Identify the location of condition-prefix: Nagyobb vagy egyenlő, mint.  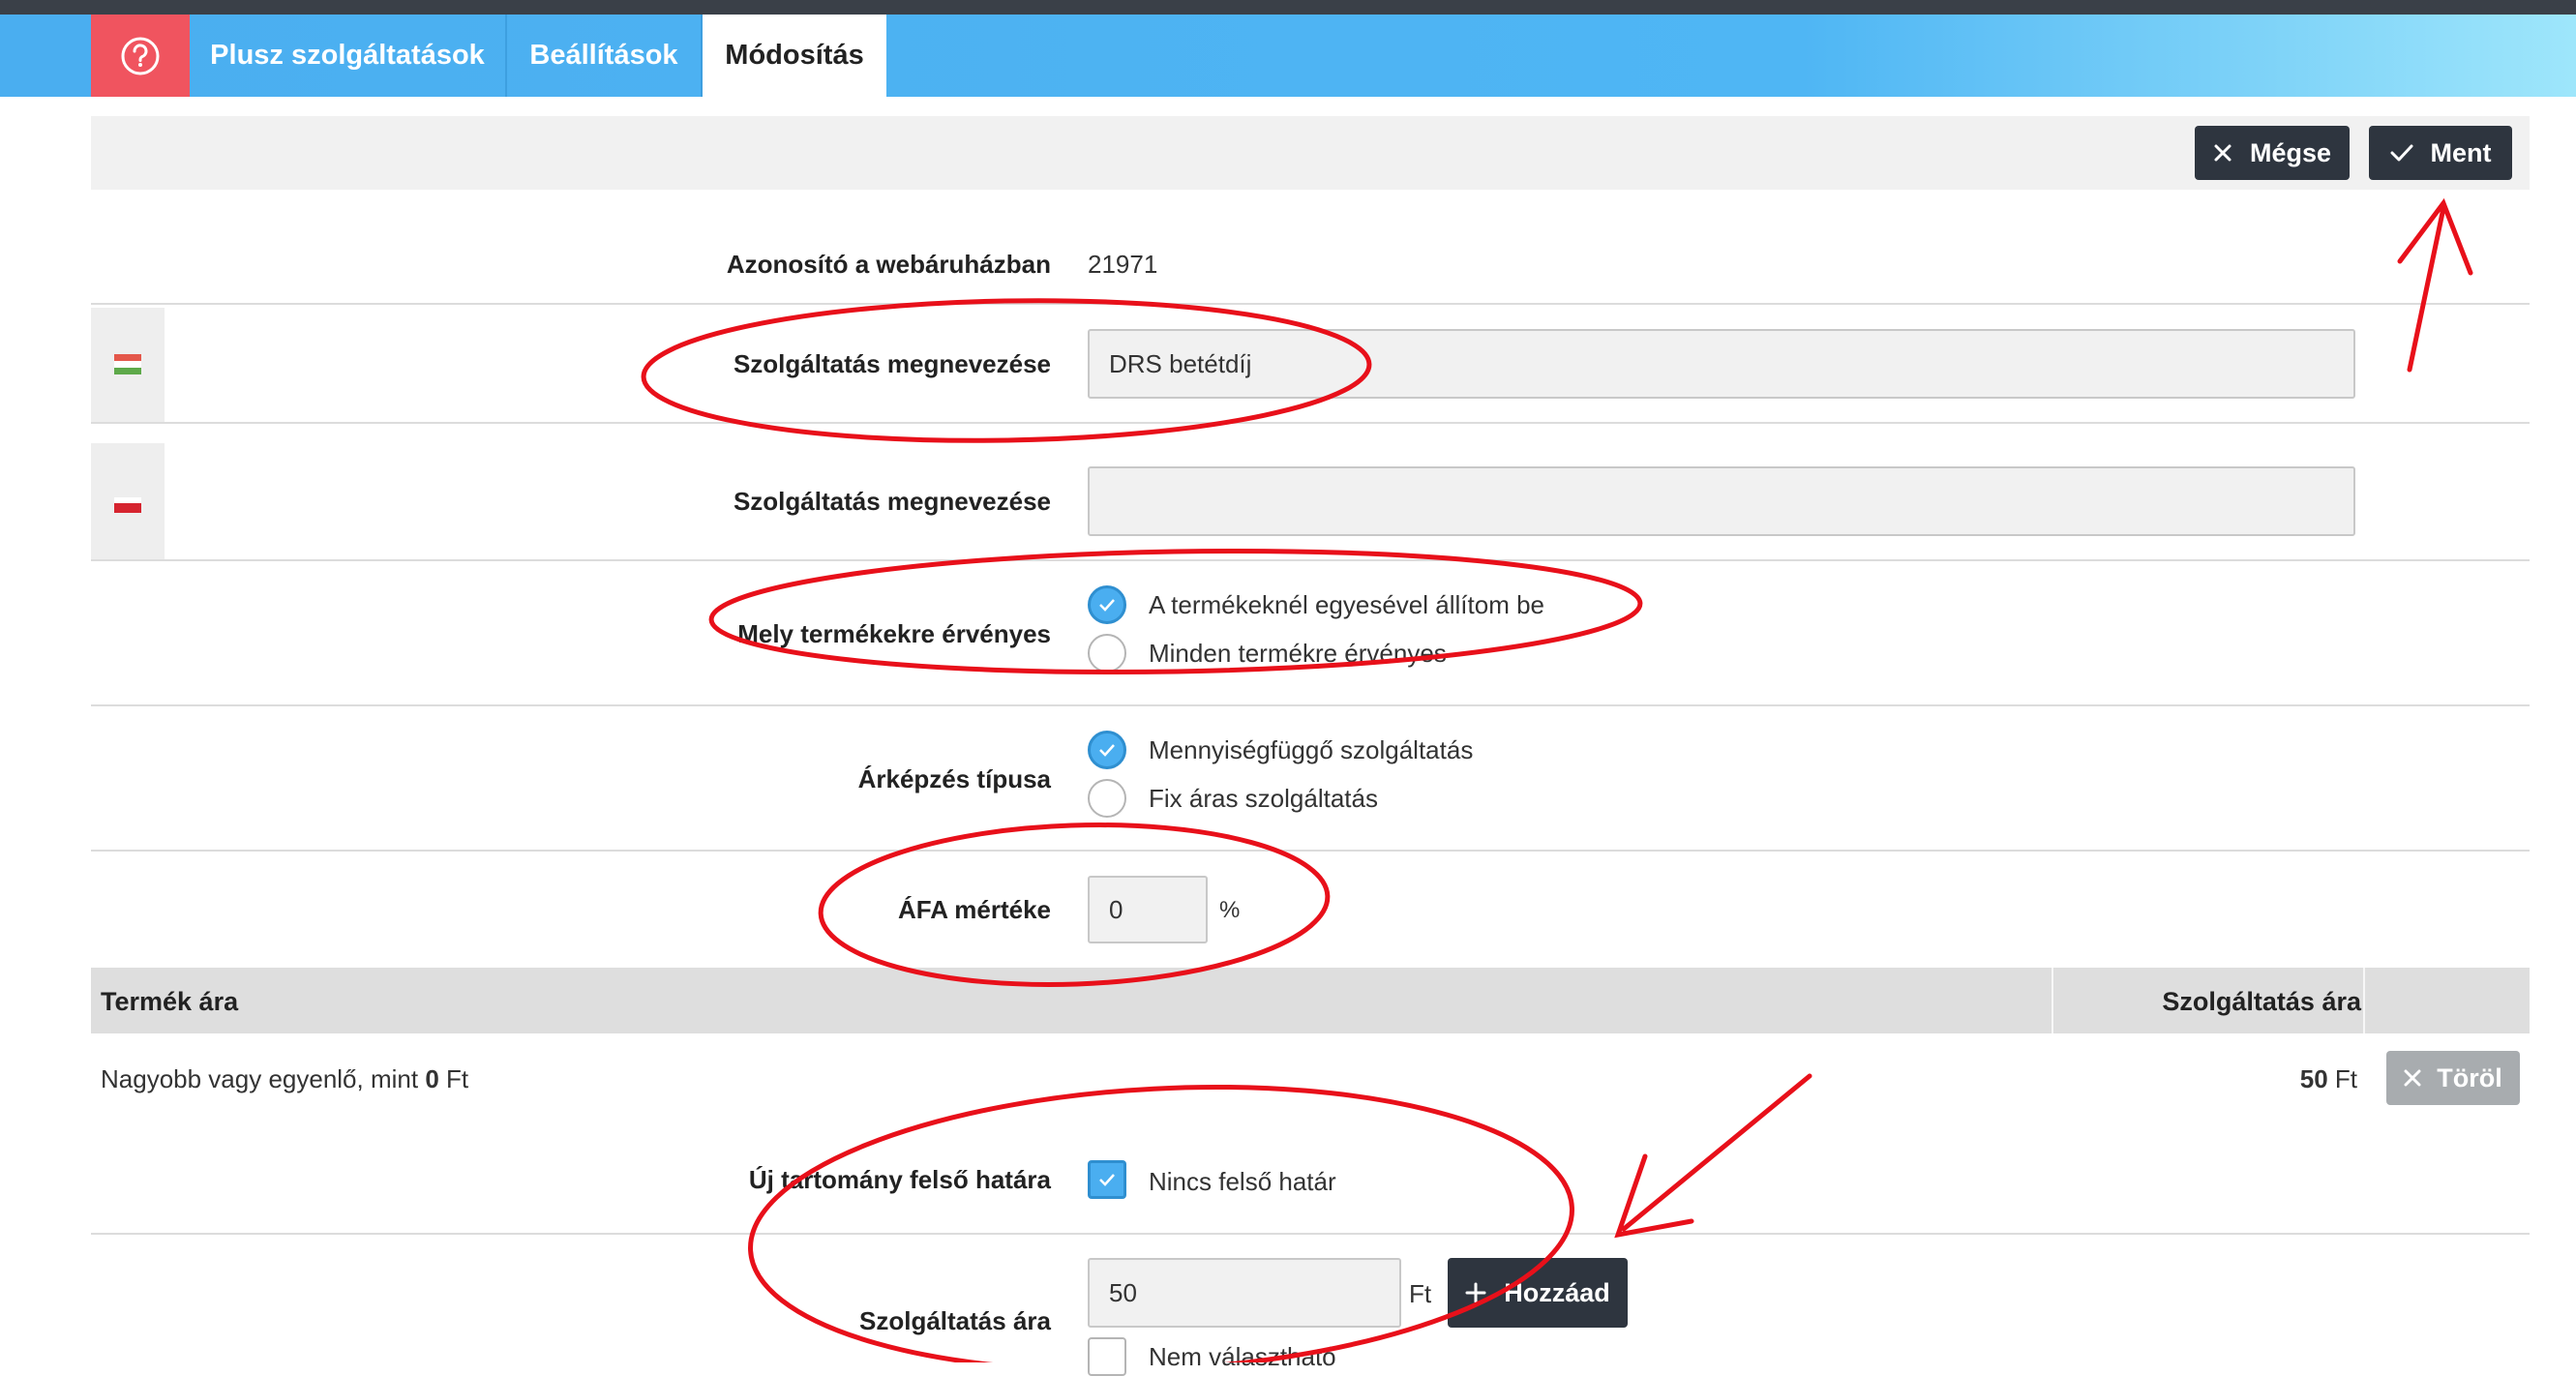
(263, 1078).